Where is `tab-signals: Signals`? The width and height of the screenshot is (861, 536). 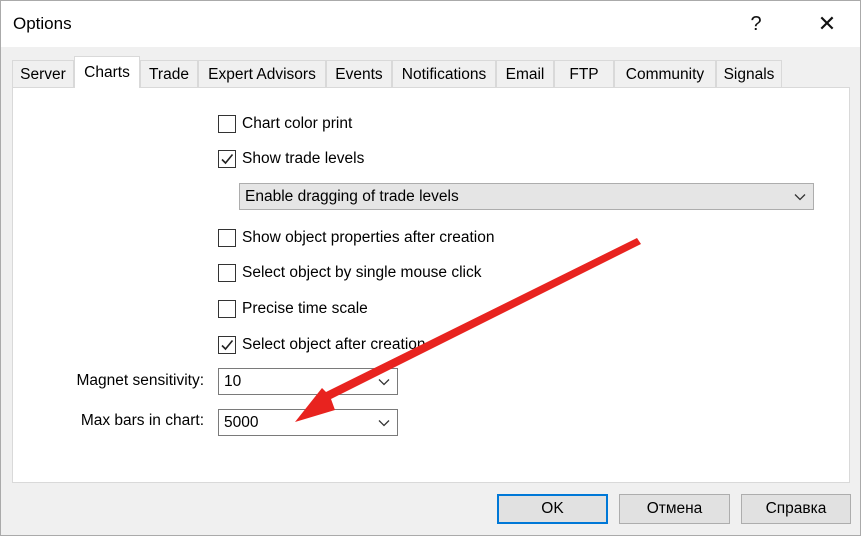
tab-signals: Signals is located at coordinates (749, 74).